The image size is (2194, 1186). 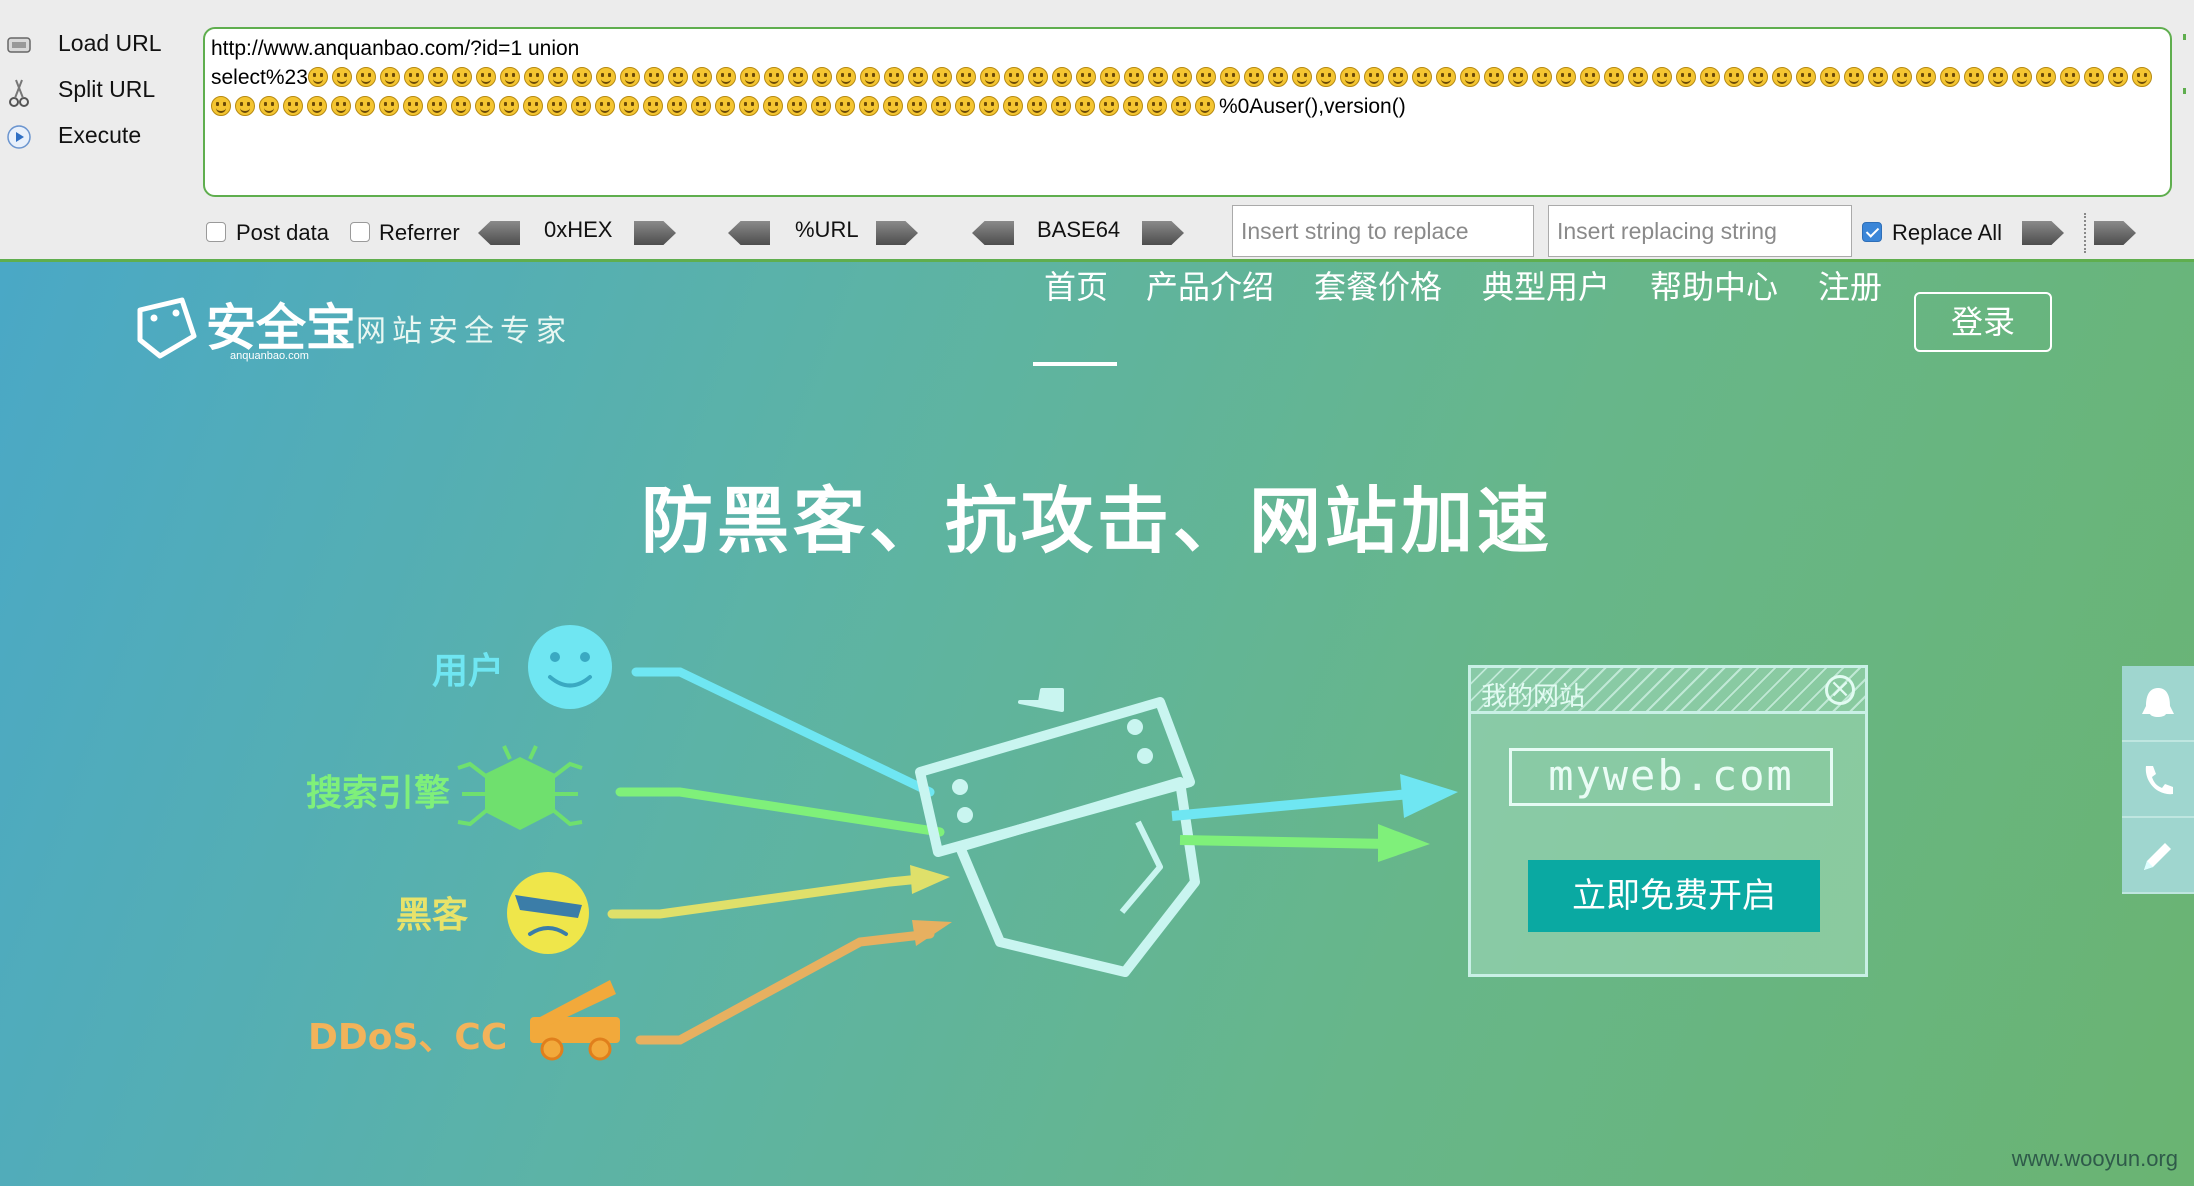 What do you see at coordinates (1872, 232) in the screenshot?
I see `replace-all-checkbox` at bounding box center [1872, 232].